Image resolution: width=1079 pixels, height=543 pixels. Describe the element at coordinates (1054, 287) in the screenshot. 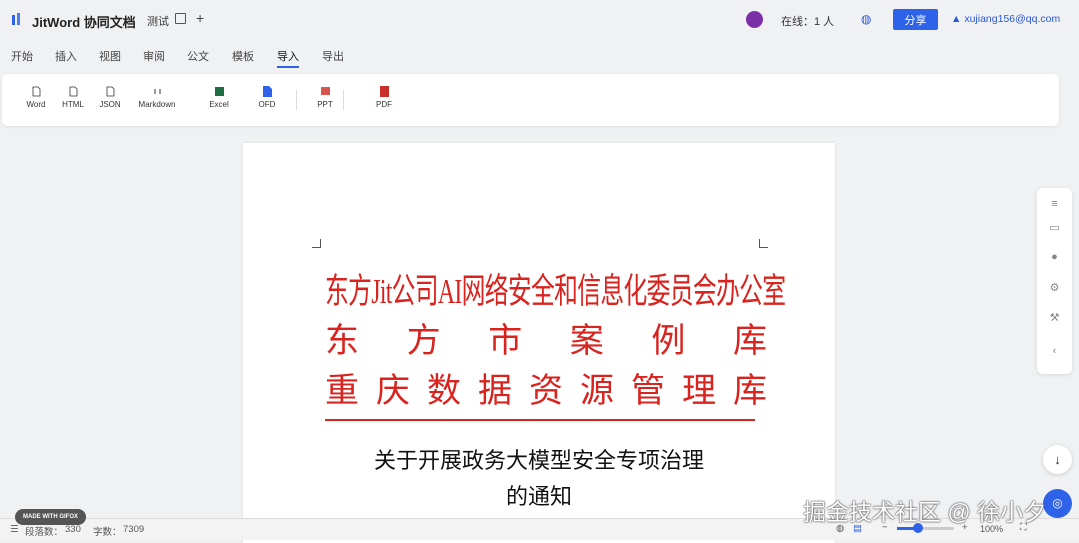

I see `settings-icon: ⚙` at that location.